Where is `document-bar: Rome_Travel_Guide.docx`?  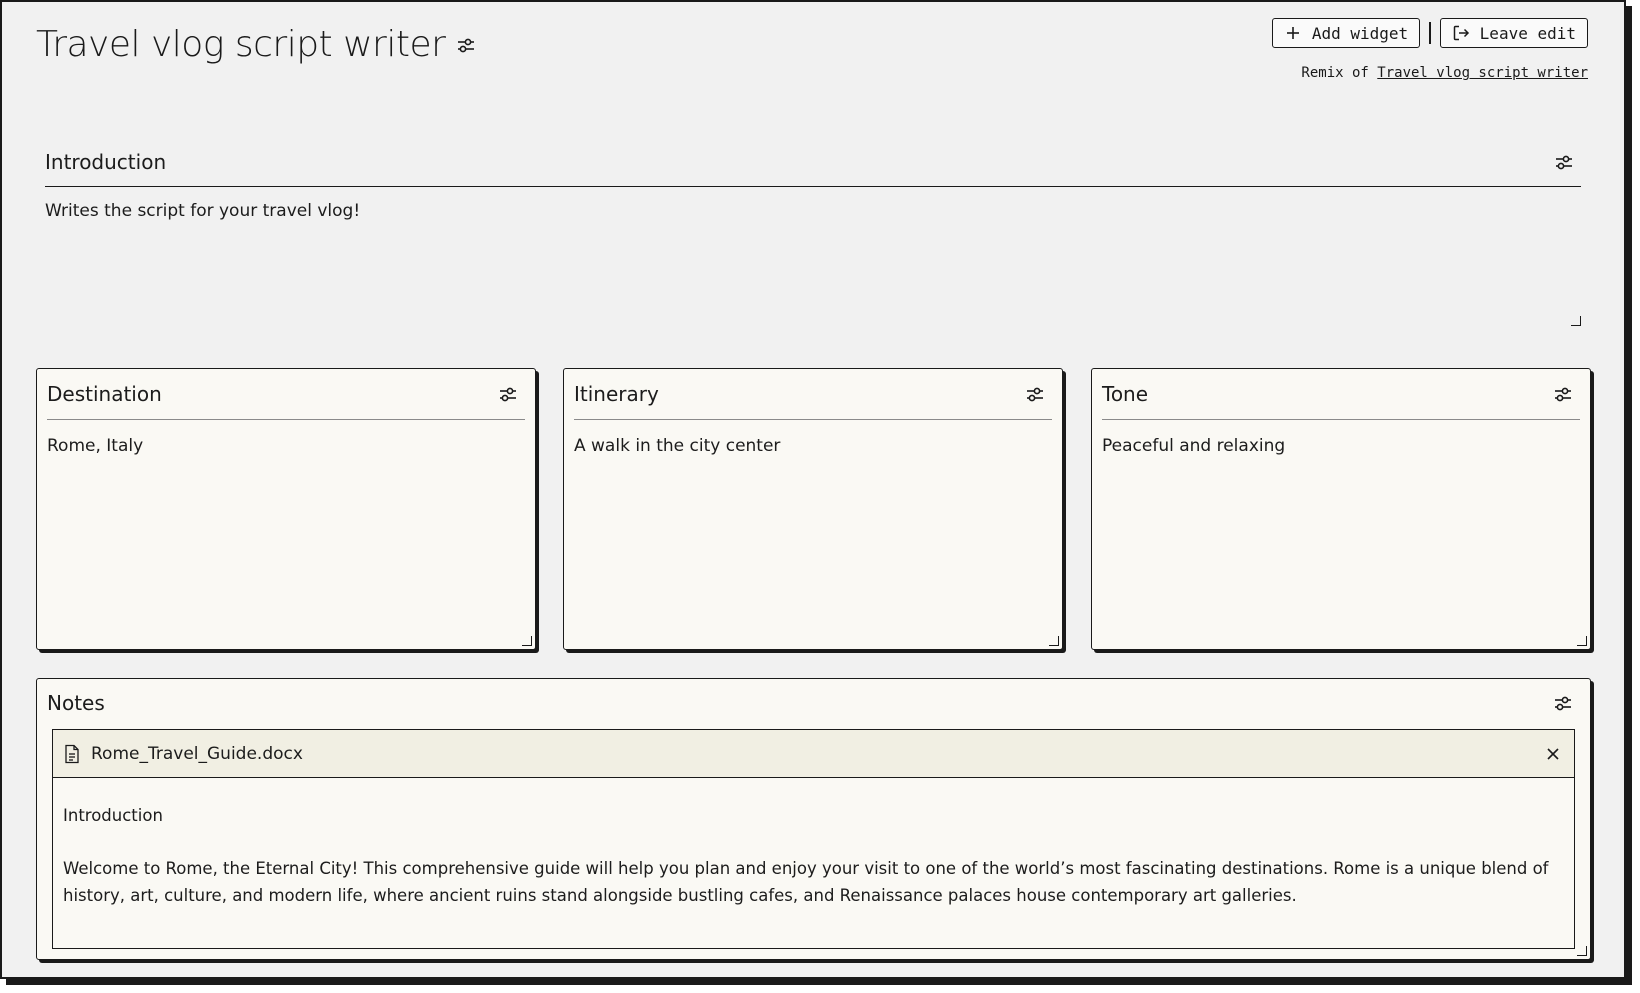
document-bar: Rome_Travel_Guide.docx is located at coordinates (813, 754).